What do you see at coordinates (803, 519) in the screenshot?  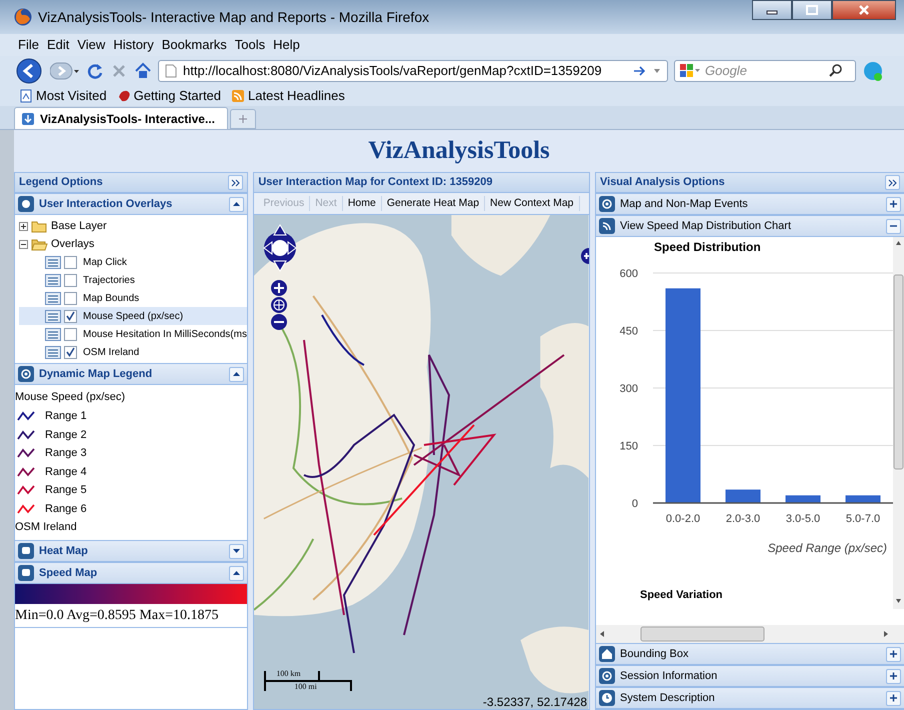 I see `axis-tick-label: 3.0-5.0` at bounding box center [803, 519].